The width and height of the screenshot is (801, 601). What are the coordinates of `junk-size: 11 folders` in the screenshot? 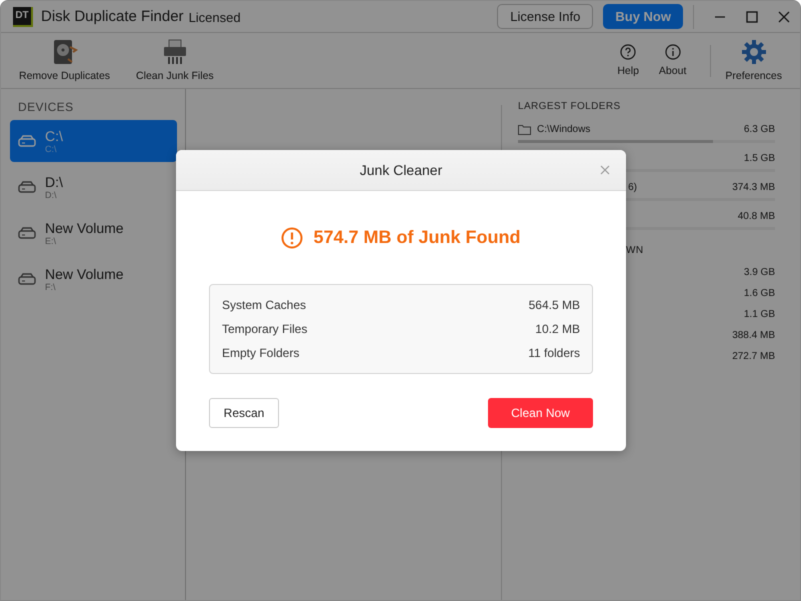 It's located at (554, 353).